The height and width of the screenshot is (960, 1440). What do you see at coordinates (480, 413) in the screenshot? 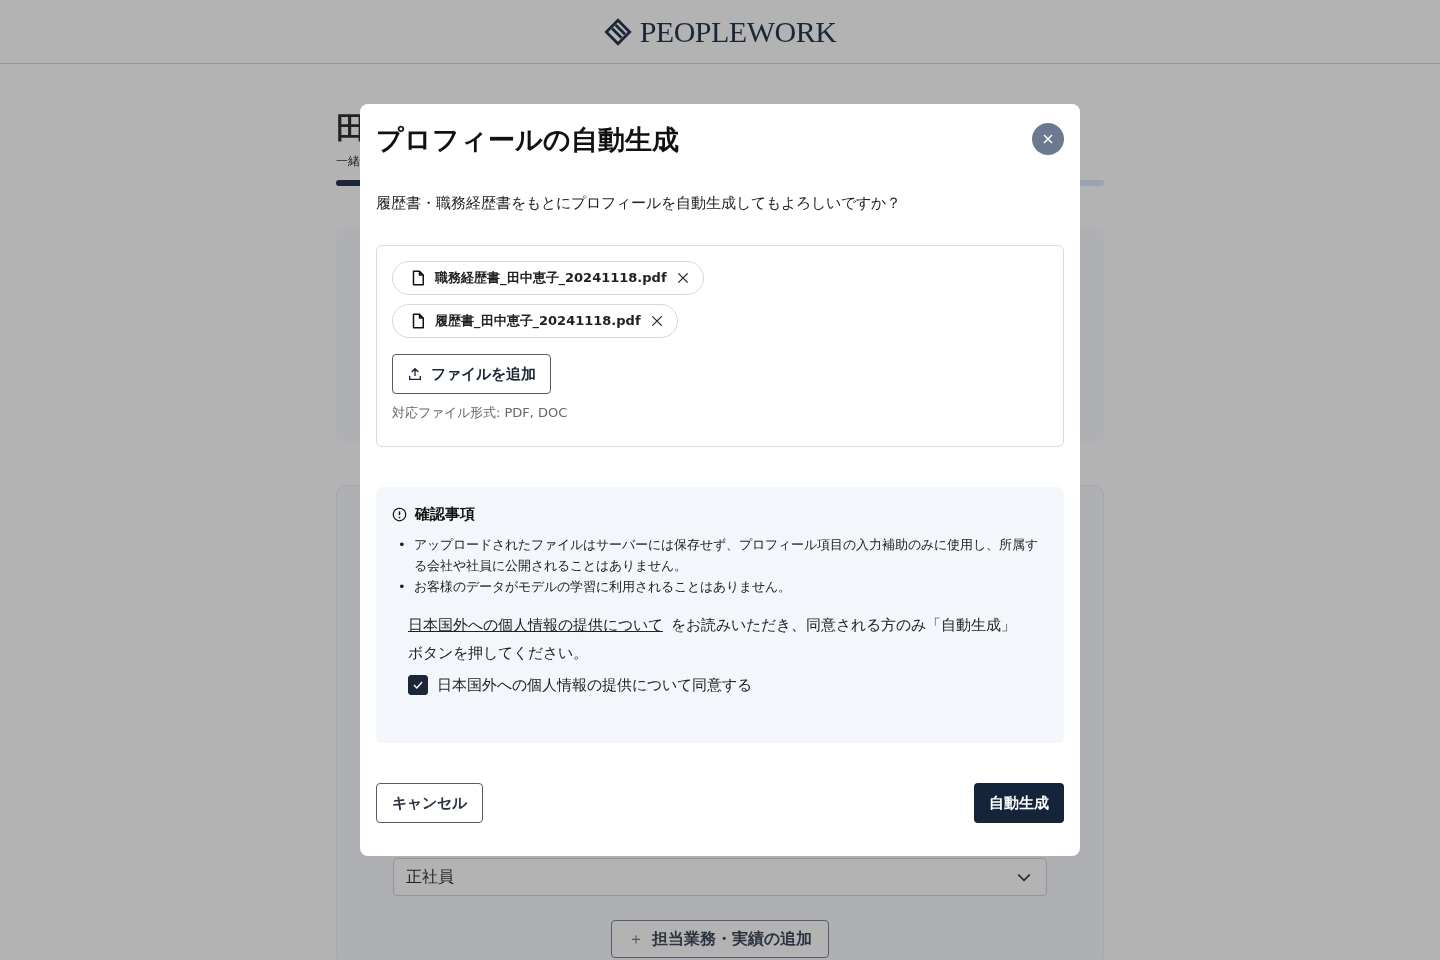
I see `supported-formats-text: 対応ファイル形式: PDF, DOC` at bounding box center [480, 413].